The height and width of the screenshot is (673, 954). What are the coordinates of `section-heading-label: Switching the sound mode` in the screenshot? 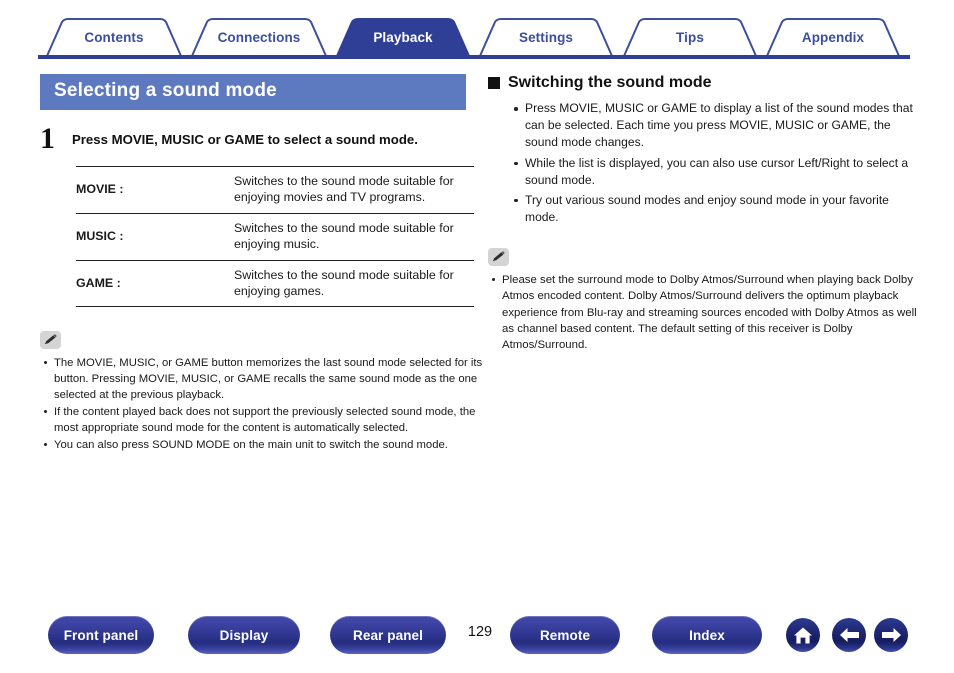 It's located at (610, 82).